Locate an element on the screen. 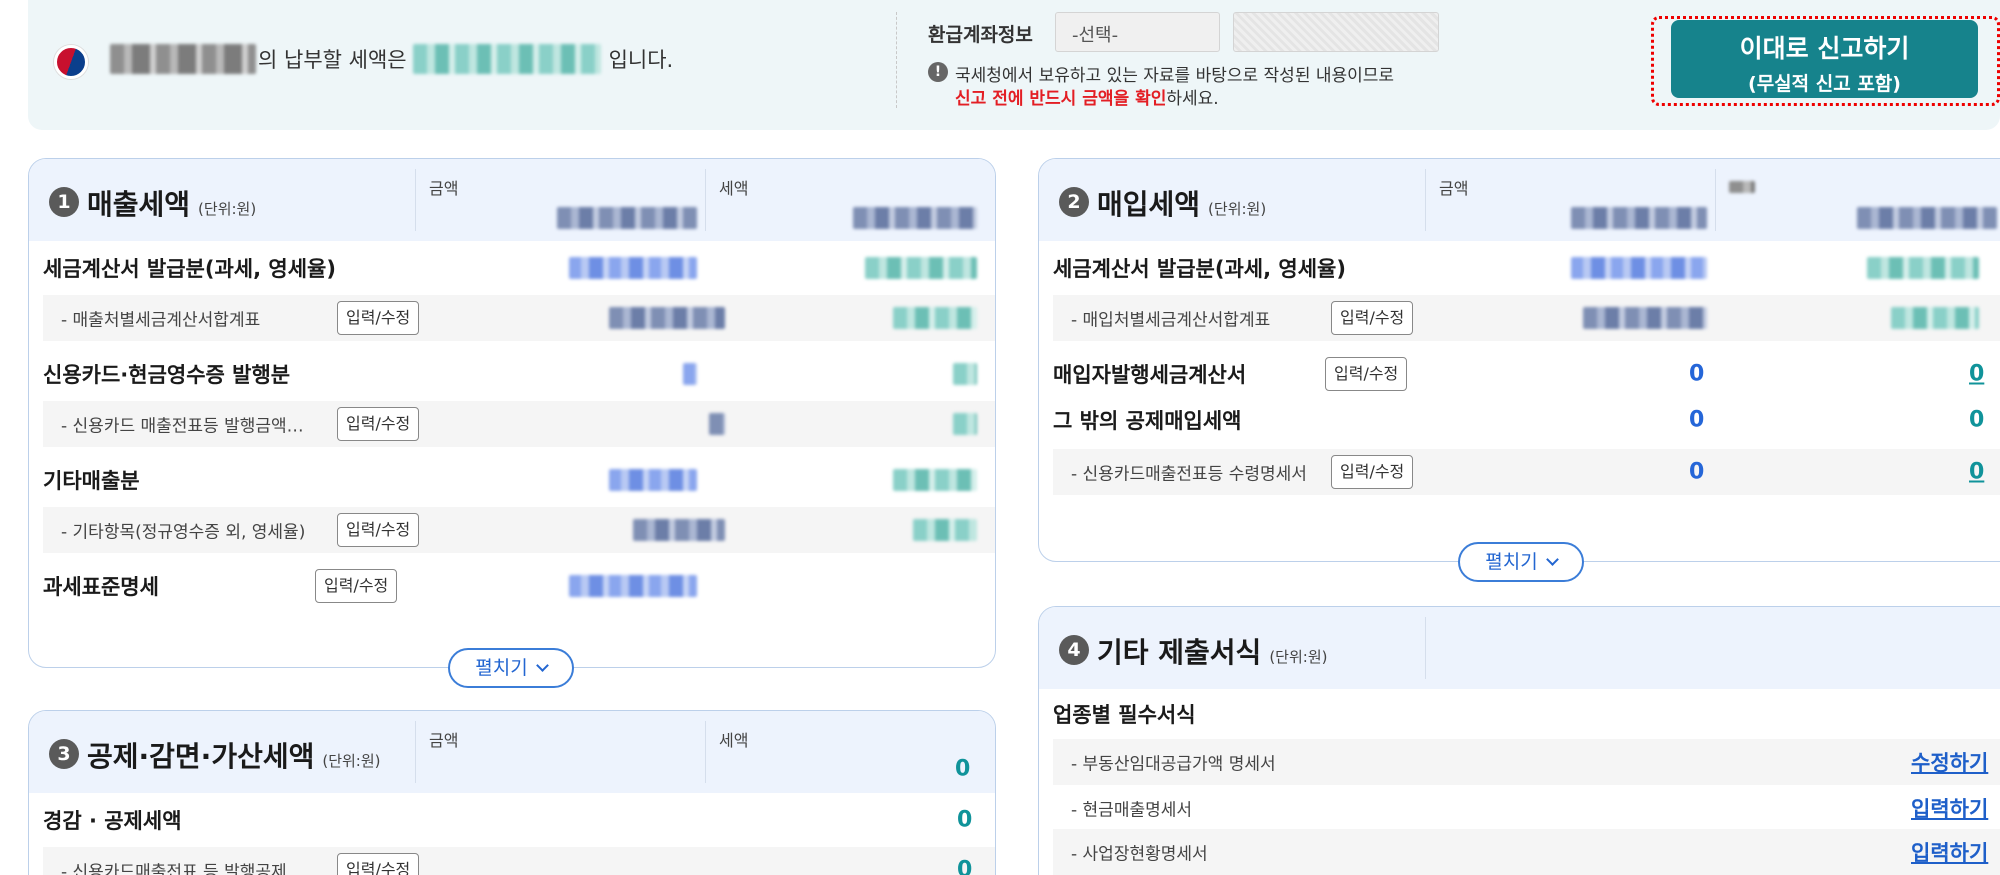 This screenshot has height=875, width=2000. sentence-end: 입니다. is located at coordinates (641, 60).